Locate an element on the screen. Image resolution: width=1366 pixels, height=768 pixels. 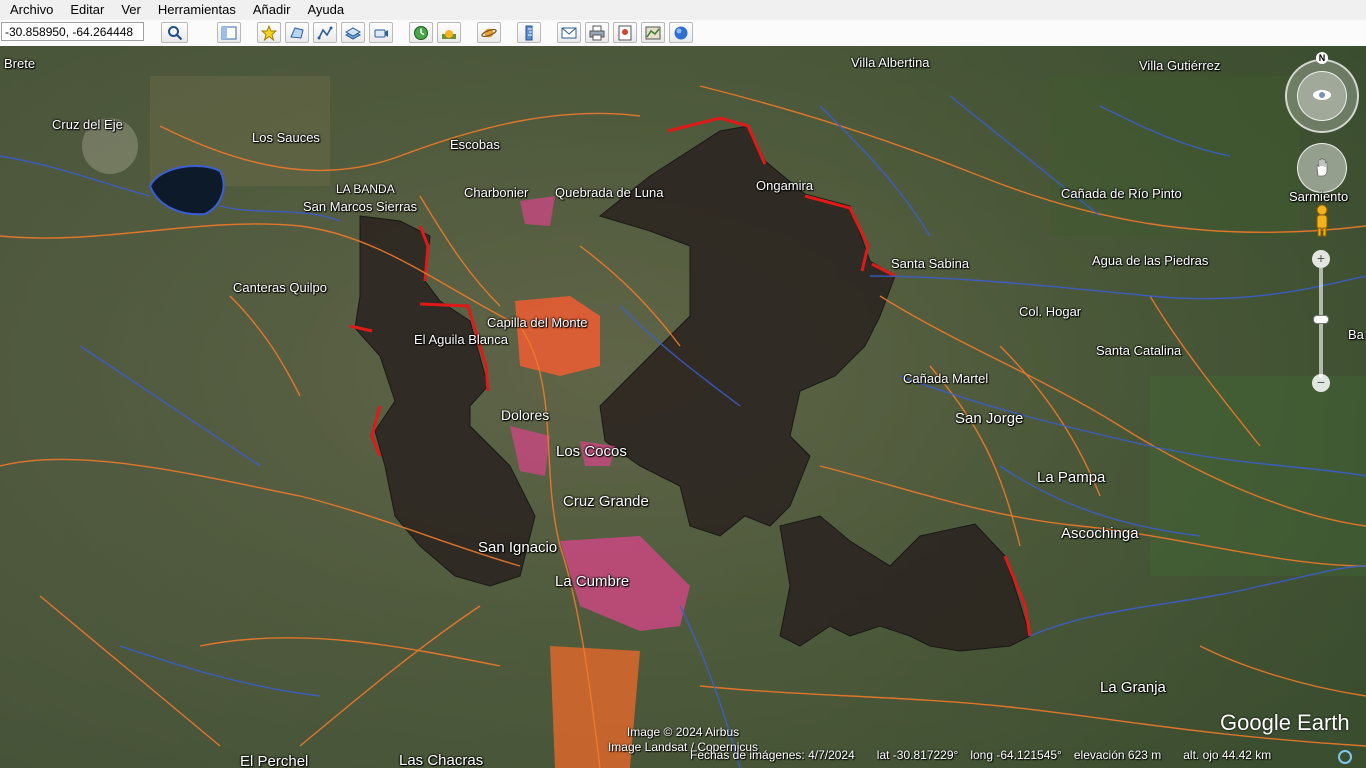
label-la-cumbre: La Cumbre is located at coordinates (592, 581).